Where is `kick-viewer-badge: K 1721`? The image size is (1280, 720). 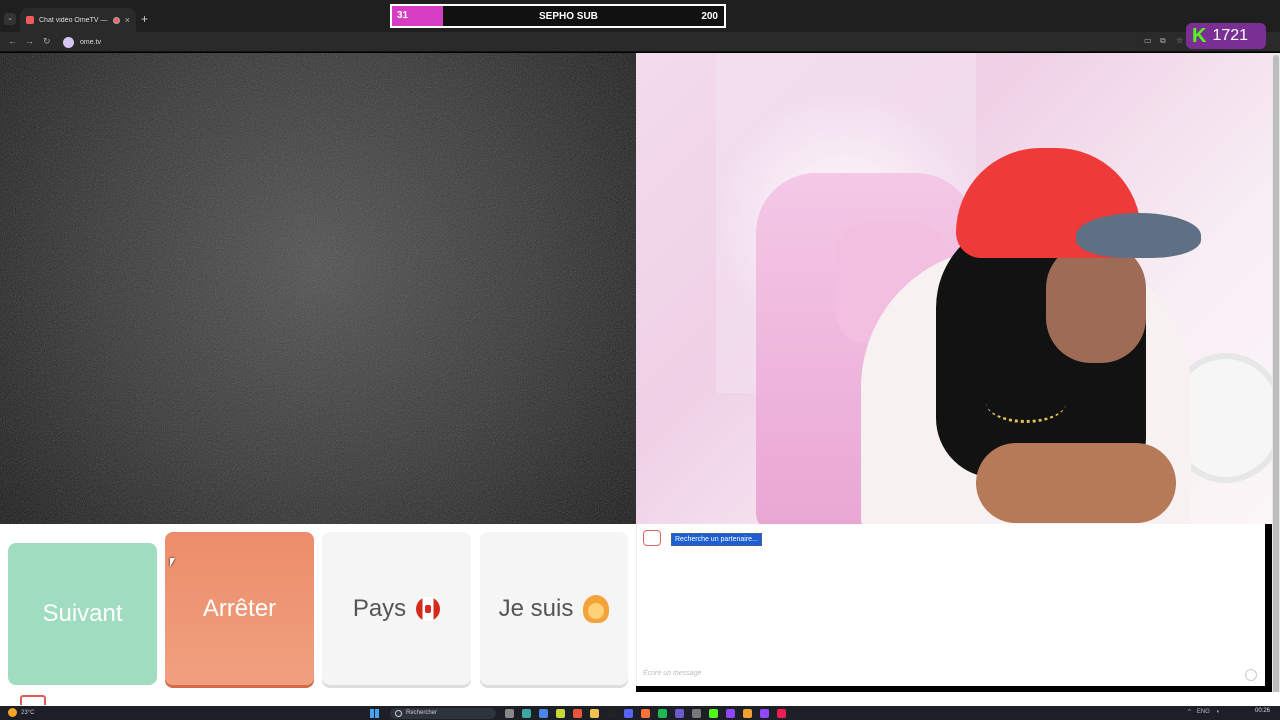 kick-viewer-badge: K 1721 is located at coordinates (1226, 36).